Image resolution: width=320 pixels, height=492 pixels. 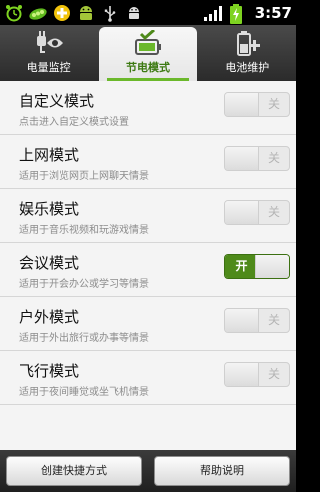 I want to click on mode-toggle-entertainment: 关, so click(x=257, y=212).